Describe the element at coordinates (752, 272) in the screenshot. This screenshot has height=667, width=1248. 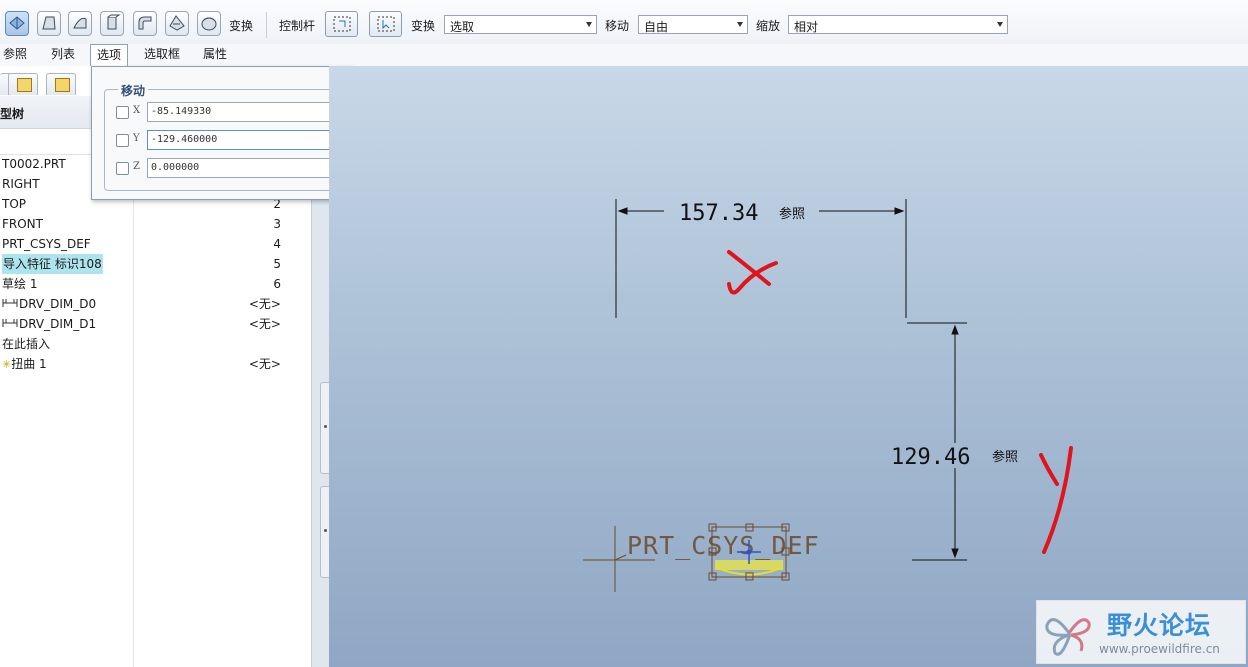
I see `annotation-x-mark` at that location.